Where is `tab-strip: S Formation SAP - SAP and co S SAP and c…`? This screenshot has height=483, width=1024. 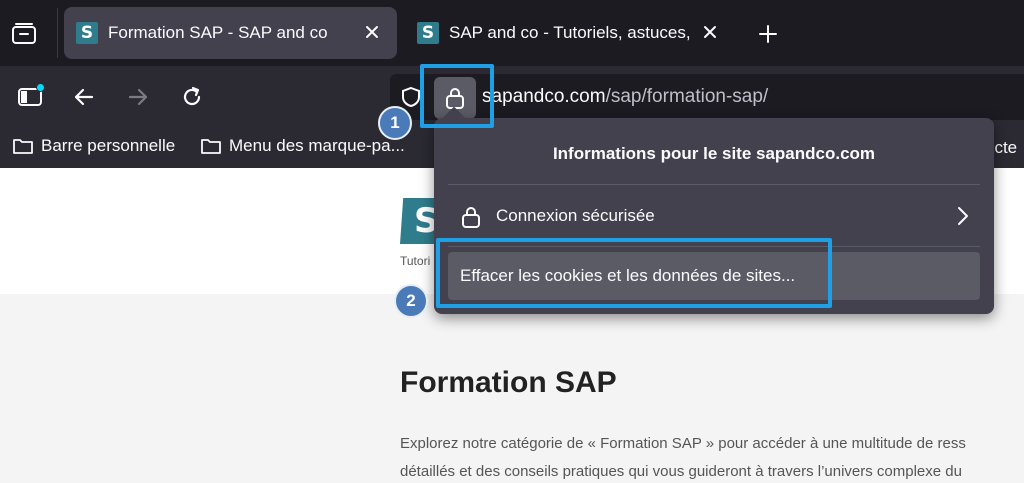
tab-strip: S Formation SAP - SAP and co S SAP and c… is located at coordinates (512, 33).